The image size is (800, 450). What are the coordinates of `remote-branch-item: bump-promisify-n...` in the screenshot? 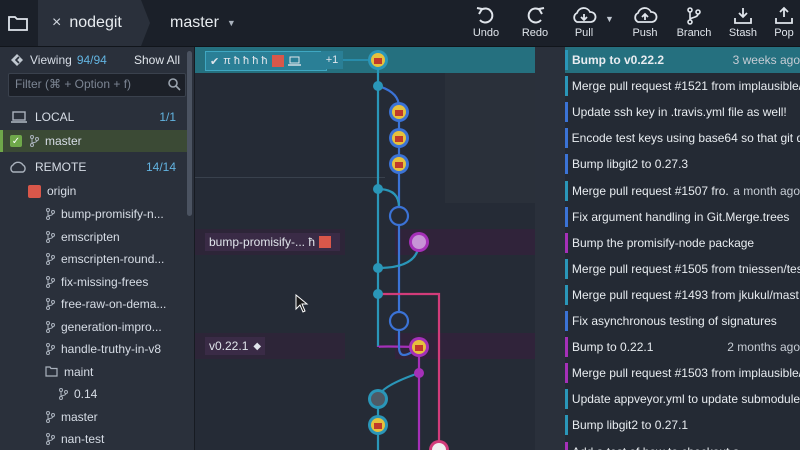 It's located at (93, 214).